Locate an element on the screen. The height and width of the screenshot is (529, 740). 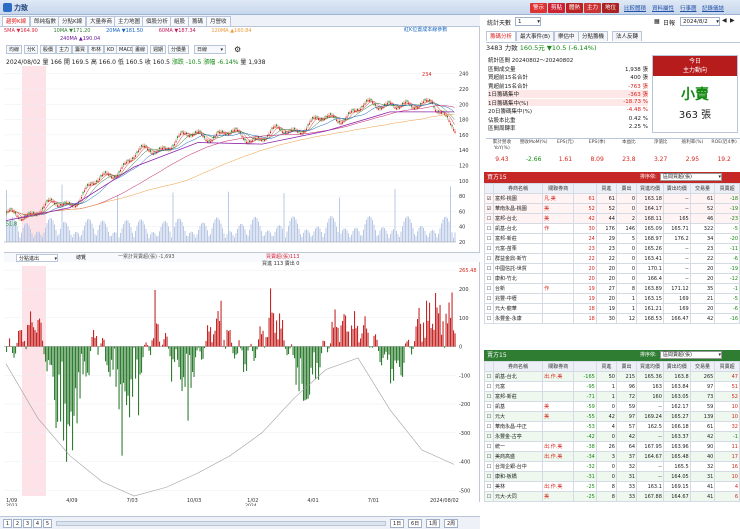
table-row: ☐ 康和-板橋 -31 0 31 -- 164.05 31 10 is located at coordinates (612, 476).